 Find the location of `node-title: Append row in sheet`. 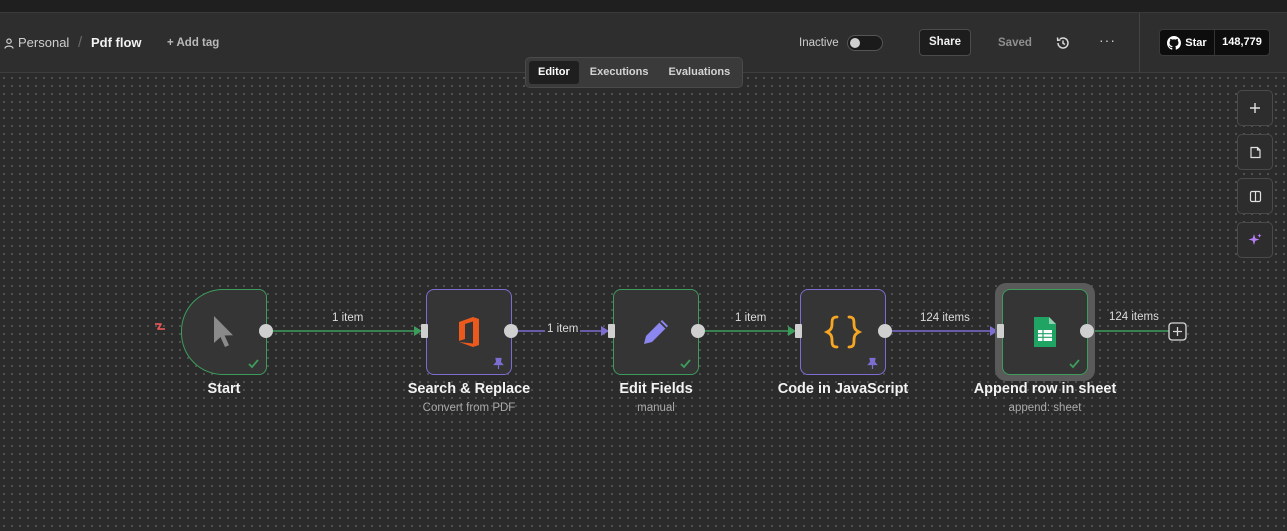

node-title: Append row in sheet is located at coordinates (1045, 389).